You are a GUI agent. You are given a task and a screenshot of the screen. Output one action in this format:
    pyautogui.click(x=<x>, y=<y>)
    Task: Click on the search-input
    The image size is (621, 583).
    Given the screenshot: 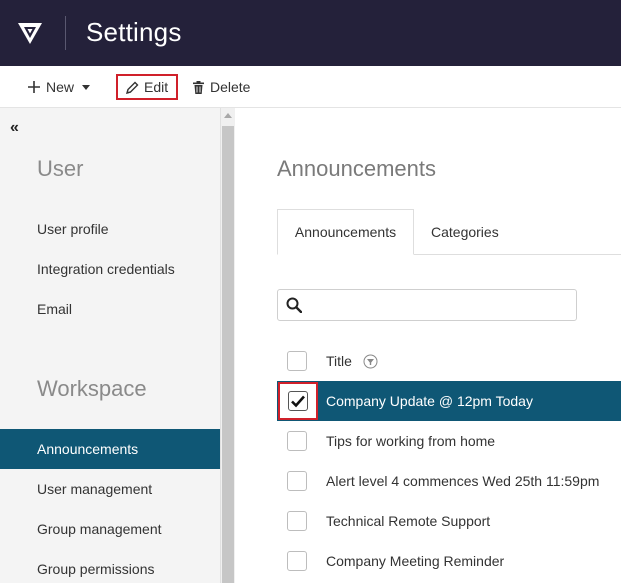 What is the action you would take?
    pyautogui.click(x=440, y=305)
    